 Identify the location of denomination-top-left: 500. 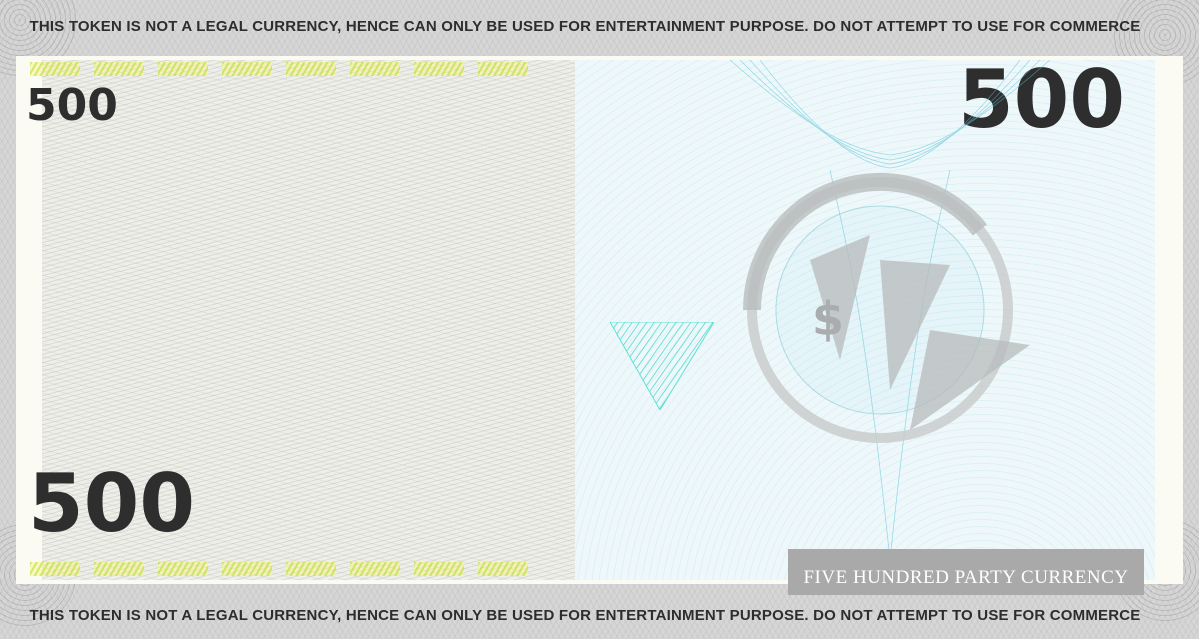
(72, 105).